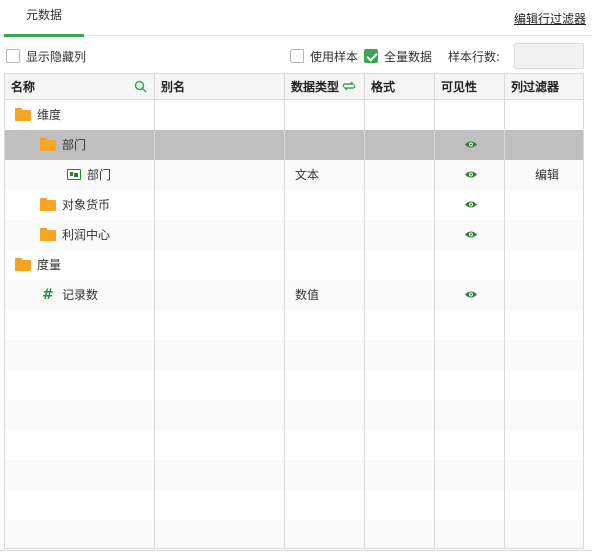 The width and height of the screenshot is (592, 556). What do you see at coordinates (56, 57) in the screenshot?
I see `show-hidden-label: 显示隐藏列` at bounding box center [56, 57].